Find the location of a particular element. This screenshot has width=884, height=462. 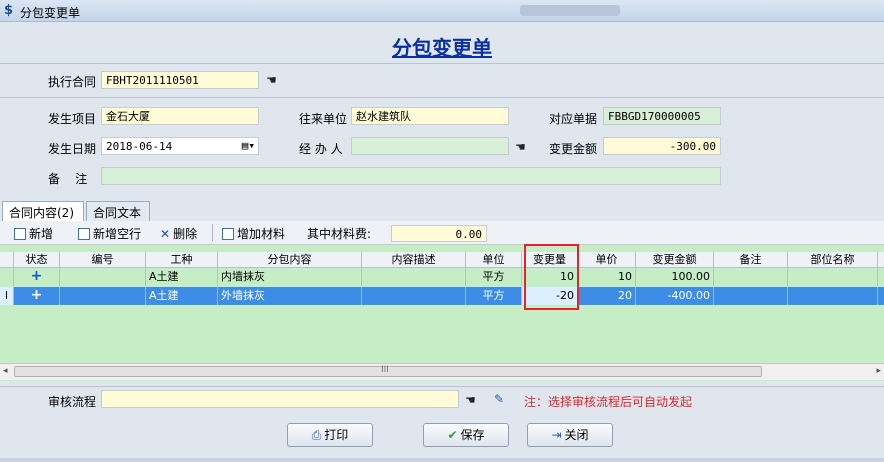

highlight-box is located at coordinates (551, 277).